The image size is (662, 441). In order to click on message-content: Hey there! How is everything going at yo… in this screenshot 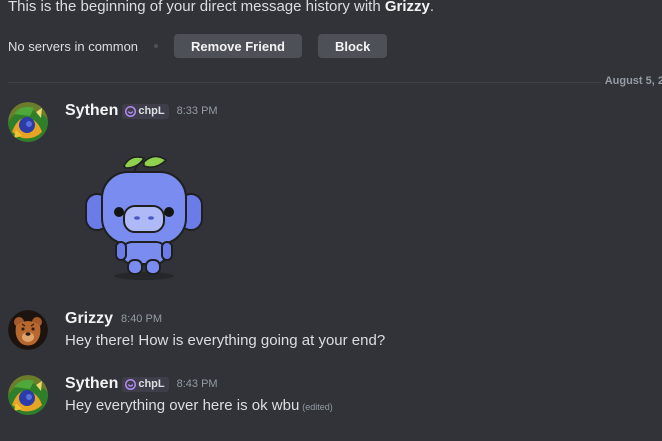, I will do `click(225, 340)`.